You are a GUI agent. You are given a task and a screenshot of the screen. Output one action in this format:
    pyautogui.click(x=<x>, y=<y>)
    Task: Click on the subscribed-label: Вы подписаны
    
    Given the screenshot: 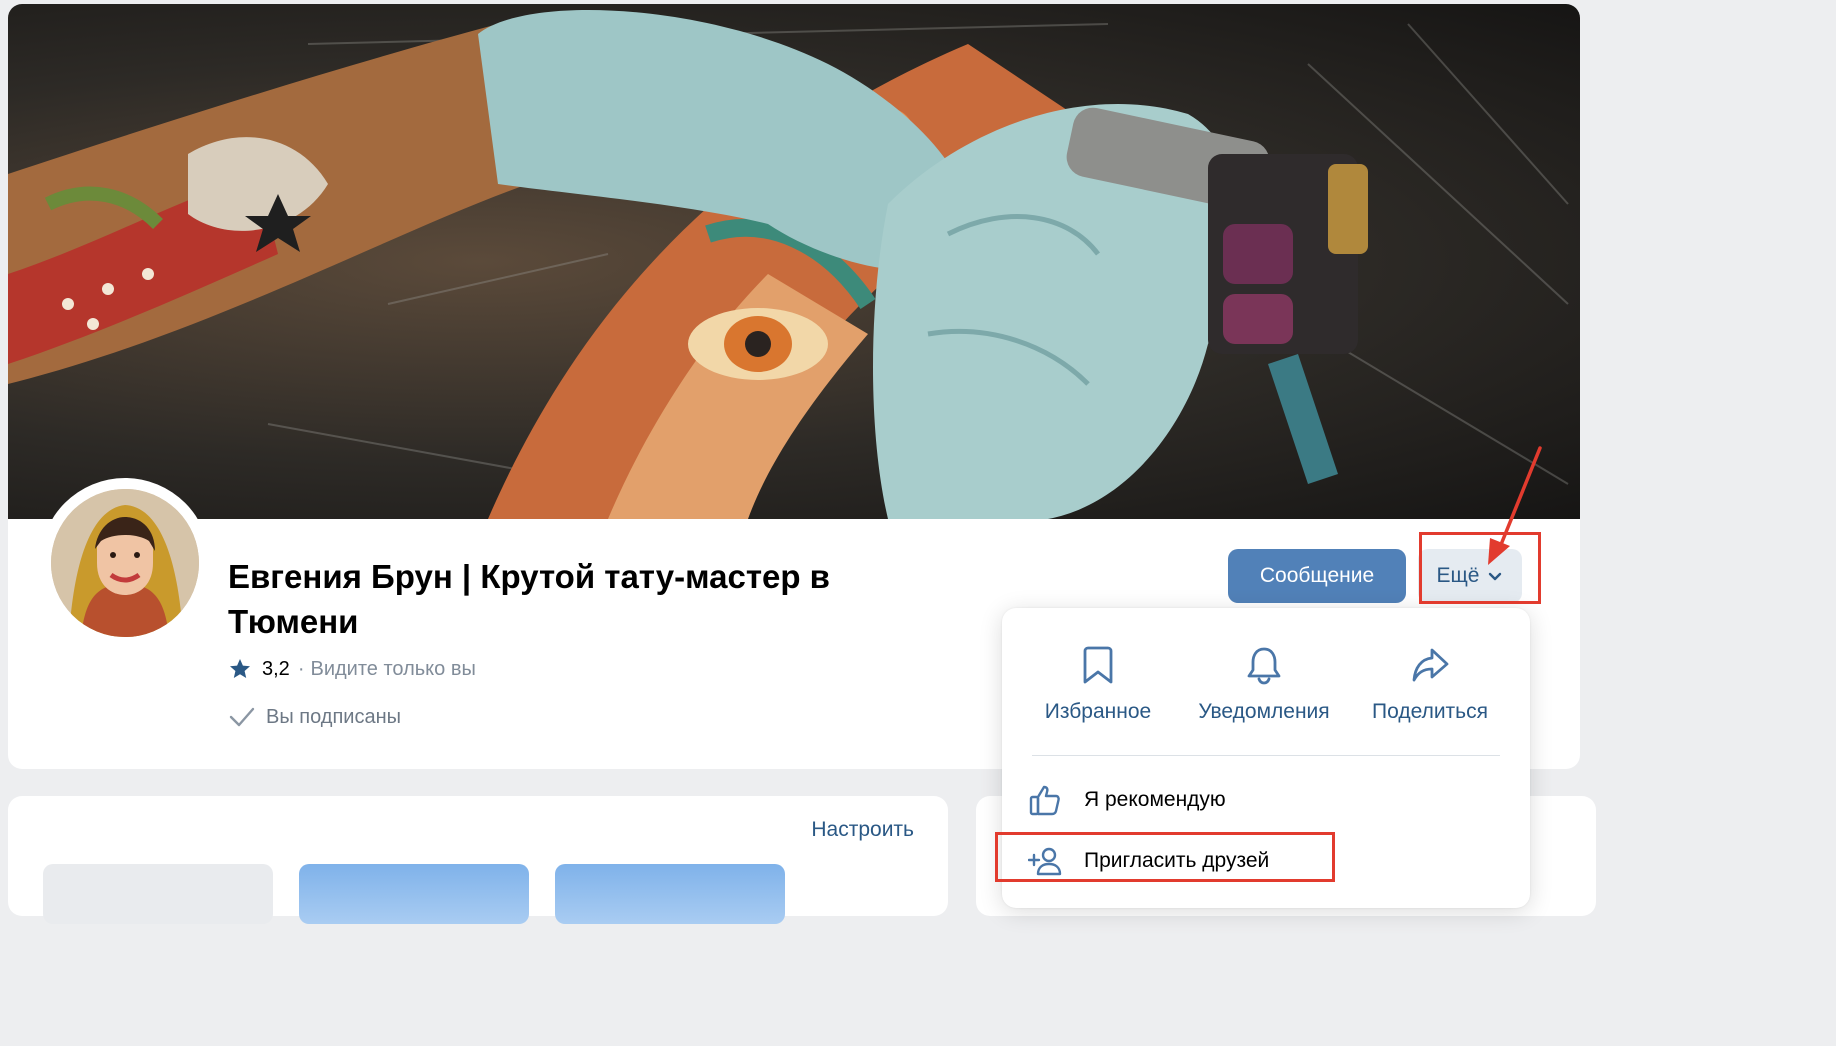 What is the action you would take?
    pyautogui.click(x=333, y=716)
    